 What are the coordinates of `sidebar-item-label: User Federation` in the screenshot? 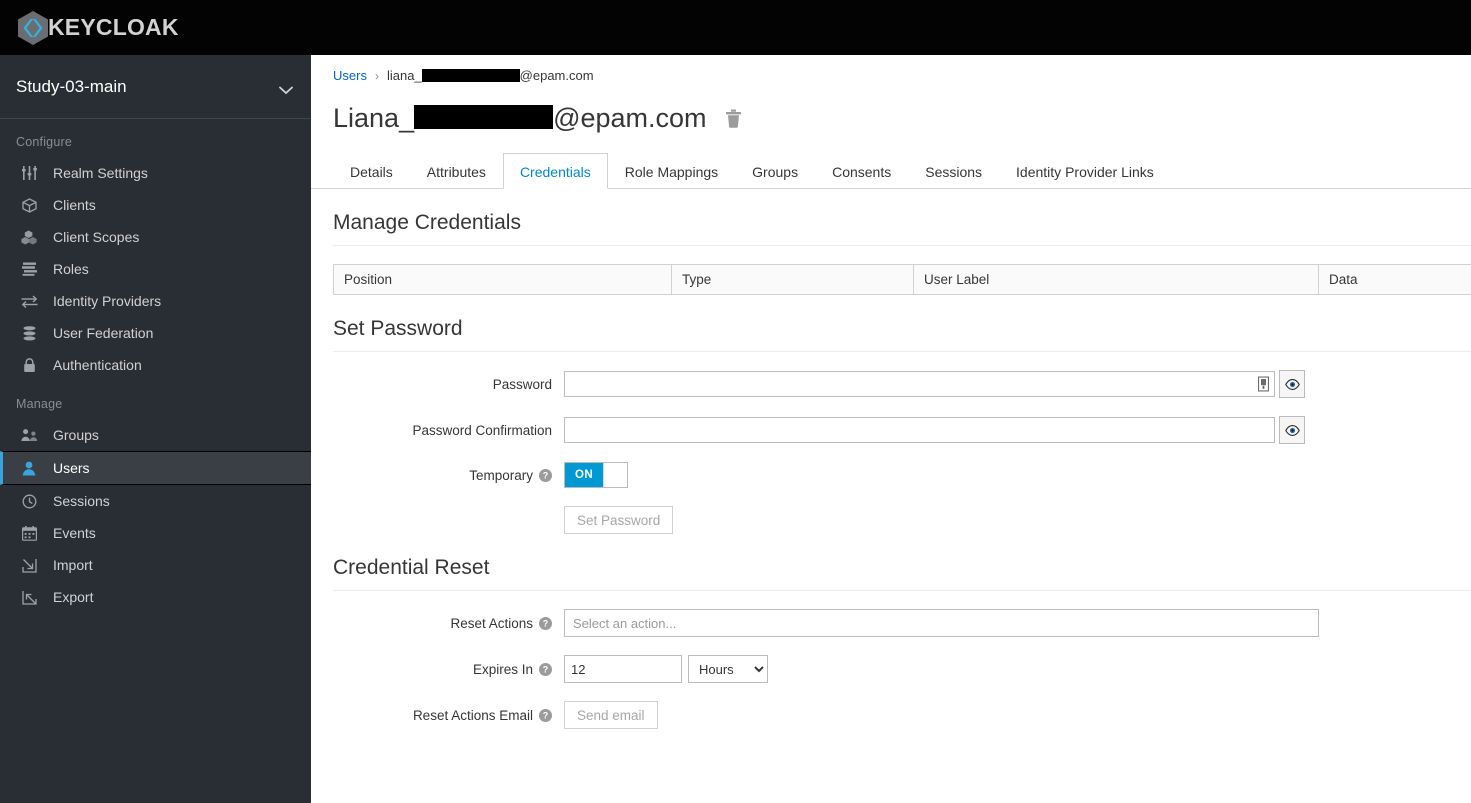 It's located at (103, 333).